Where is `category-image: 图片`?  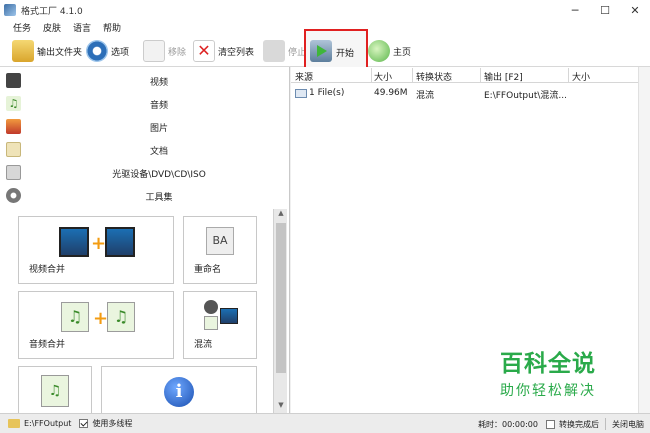
category-image: 图片 is located at coordinates (144, 126).